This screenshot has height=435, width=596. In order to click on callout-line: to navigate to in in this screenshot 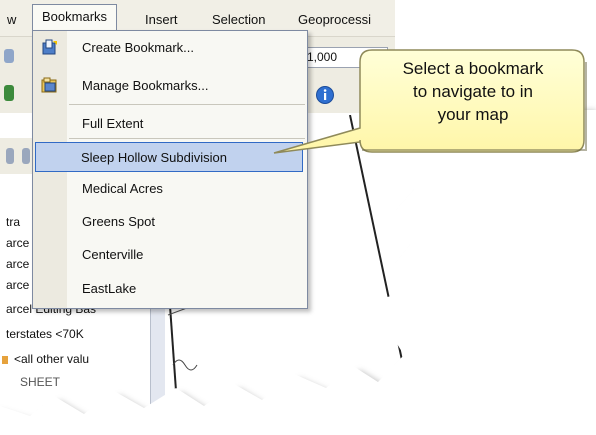, I will do `click(473, 91)`.